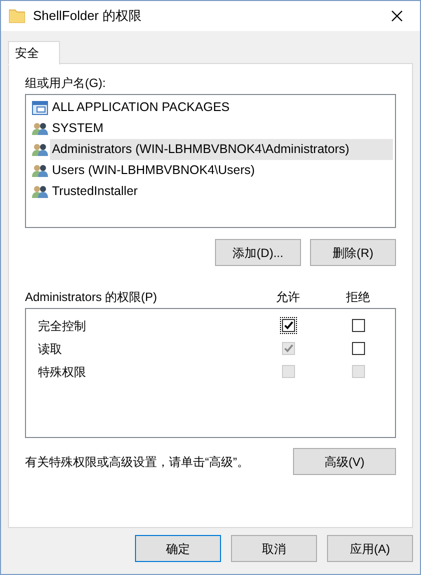 Image resolution: width=421 pixels, height=575 pixels. I want to click on list-item: ALL APPLICATION PACKAGES, so click(221, 107).